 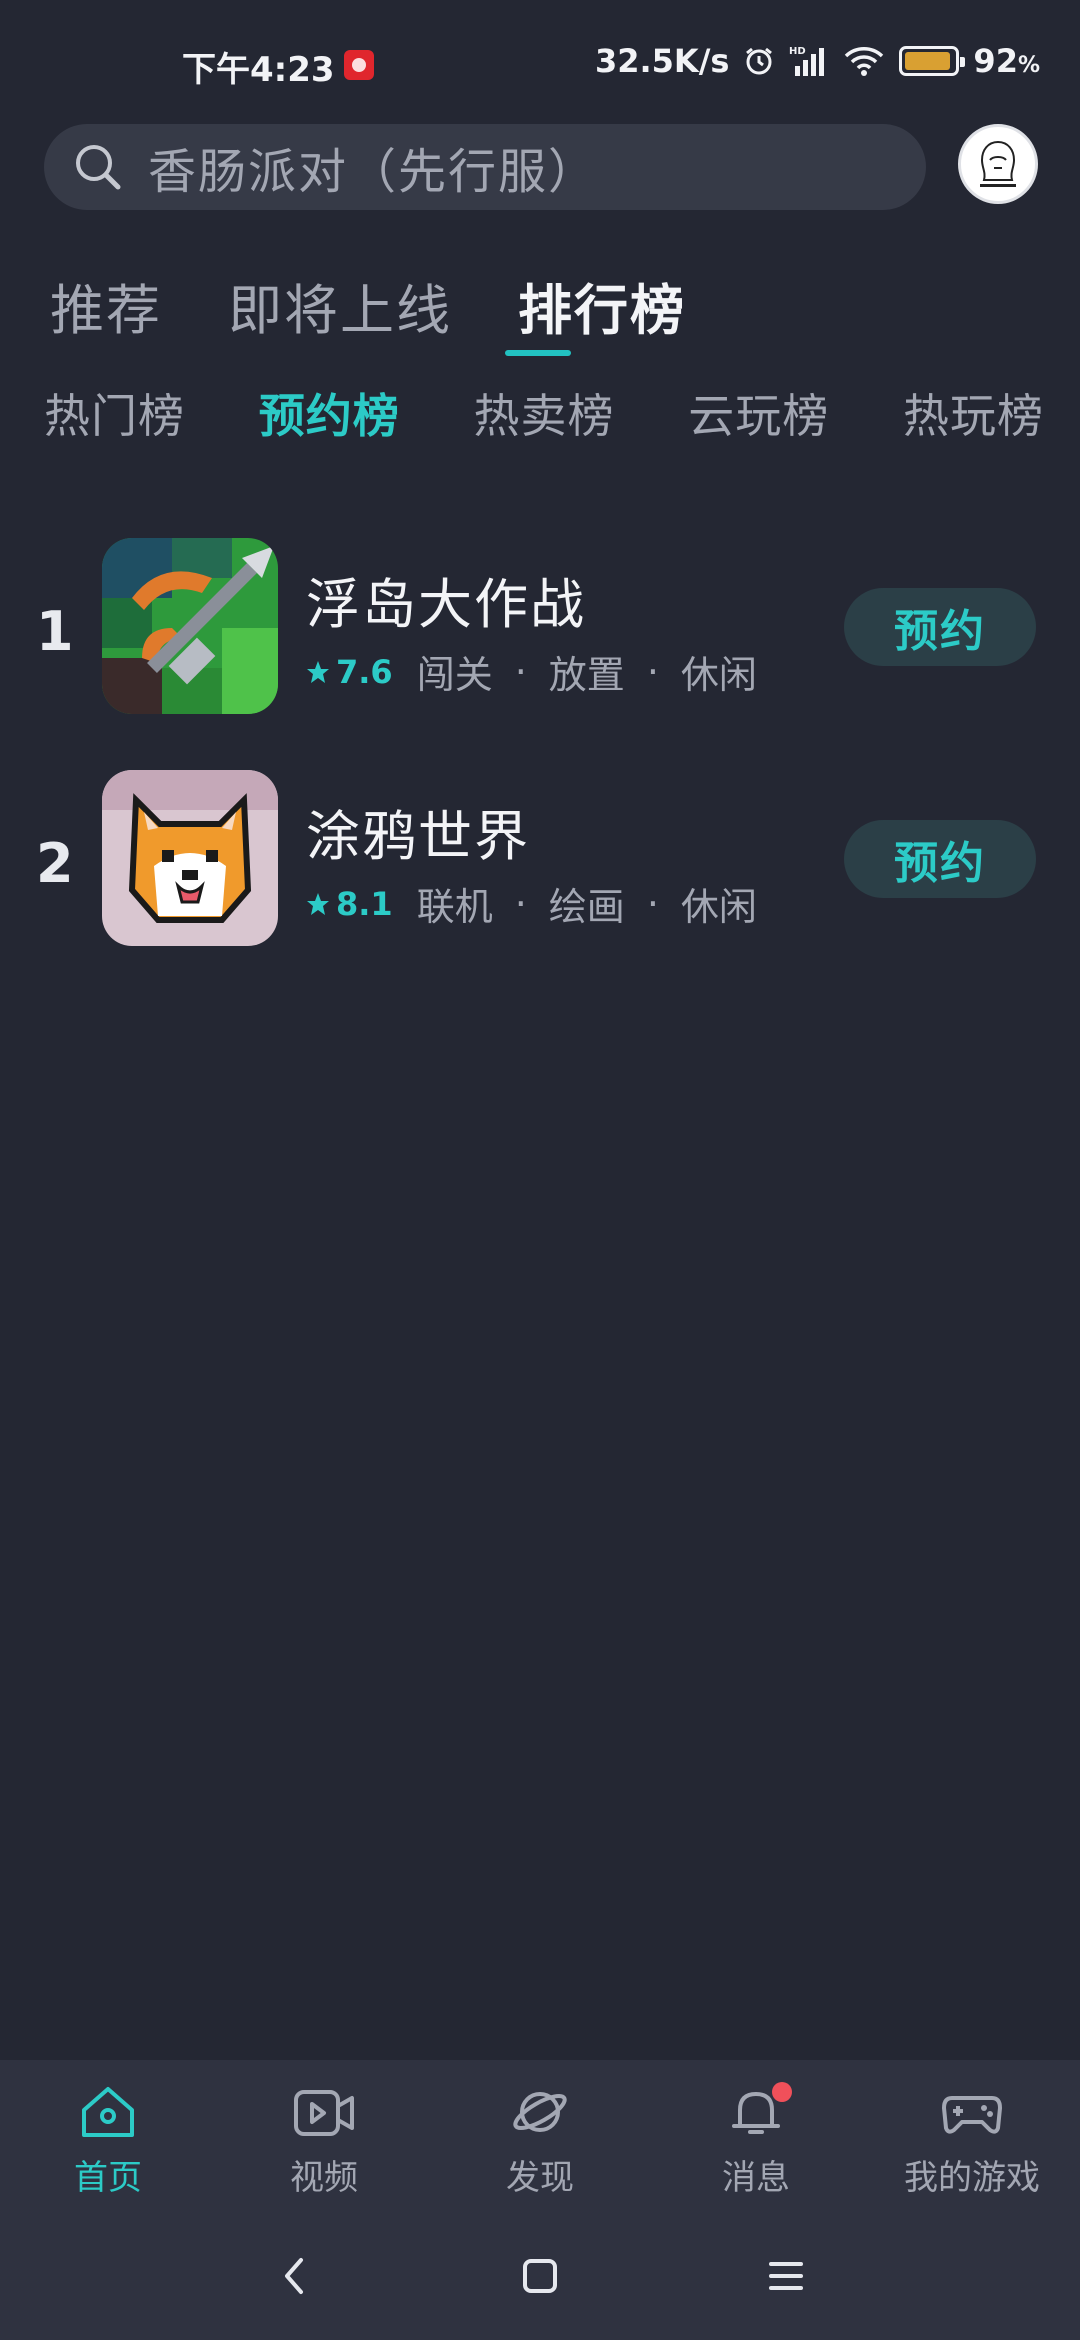 I want to click on nav-discover: 发现, so click(x=540, y=2136).